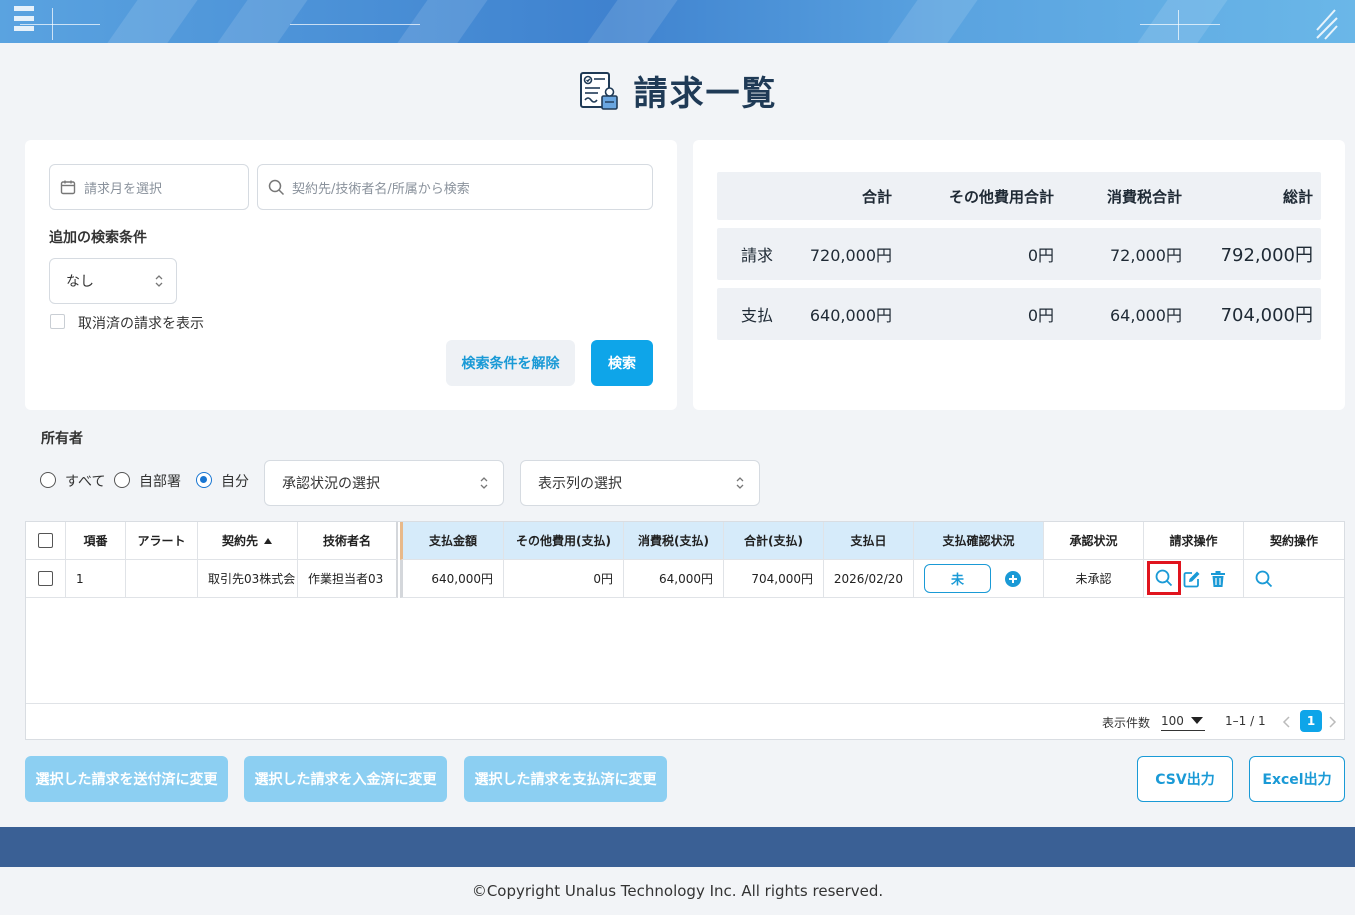  I want to click on columns-select-label: 表示列の選択, so click(580, 484).